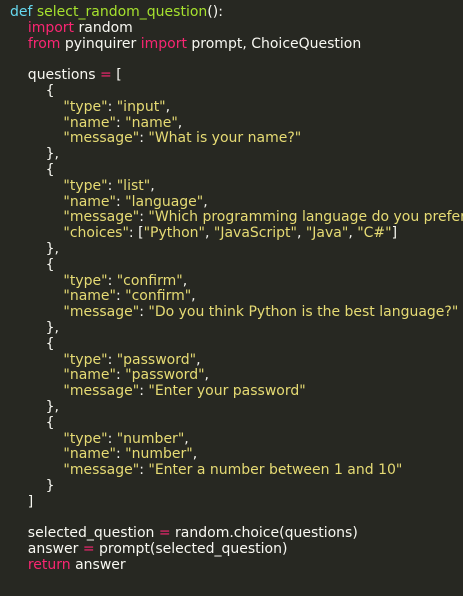 The image size is (463, 596). What do you see at coordinates (158, 296) in the screenshot?
I see `code-token: "confirm"` at bounding box center [158, 296].